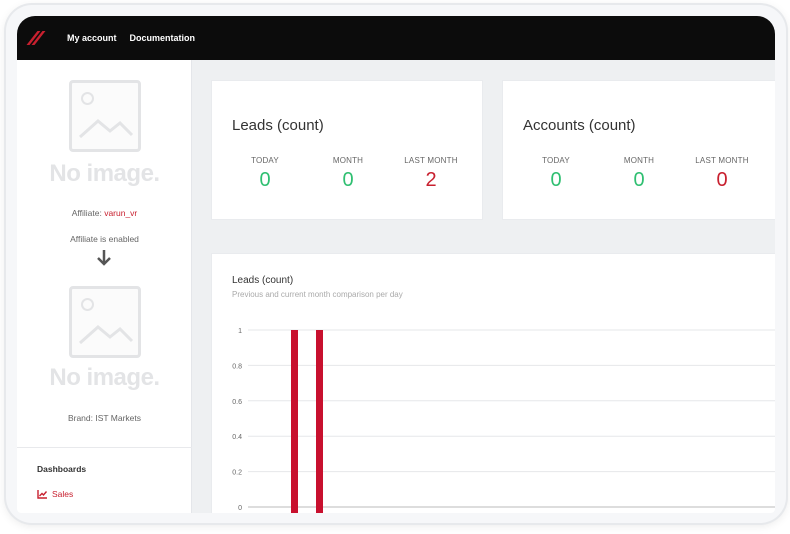 This screenshot has width=790, height=534. What do you see at coordinates (92, 38) in the screenshot?
I see `nav-my-account: My account` at bounding box center [92, 38].